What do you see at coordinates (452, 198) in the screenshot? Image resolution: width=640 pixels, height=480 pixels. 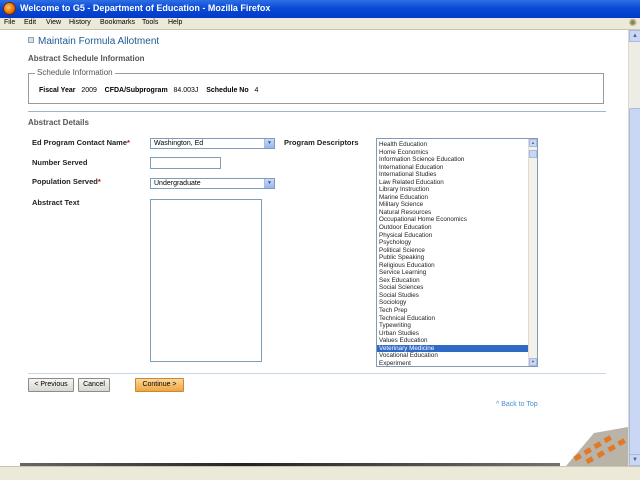 I see `descriptor-option: Marine Education` at bounding box center [452, 198].